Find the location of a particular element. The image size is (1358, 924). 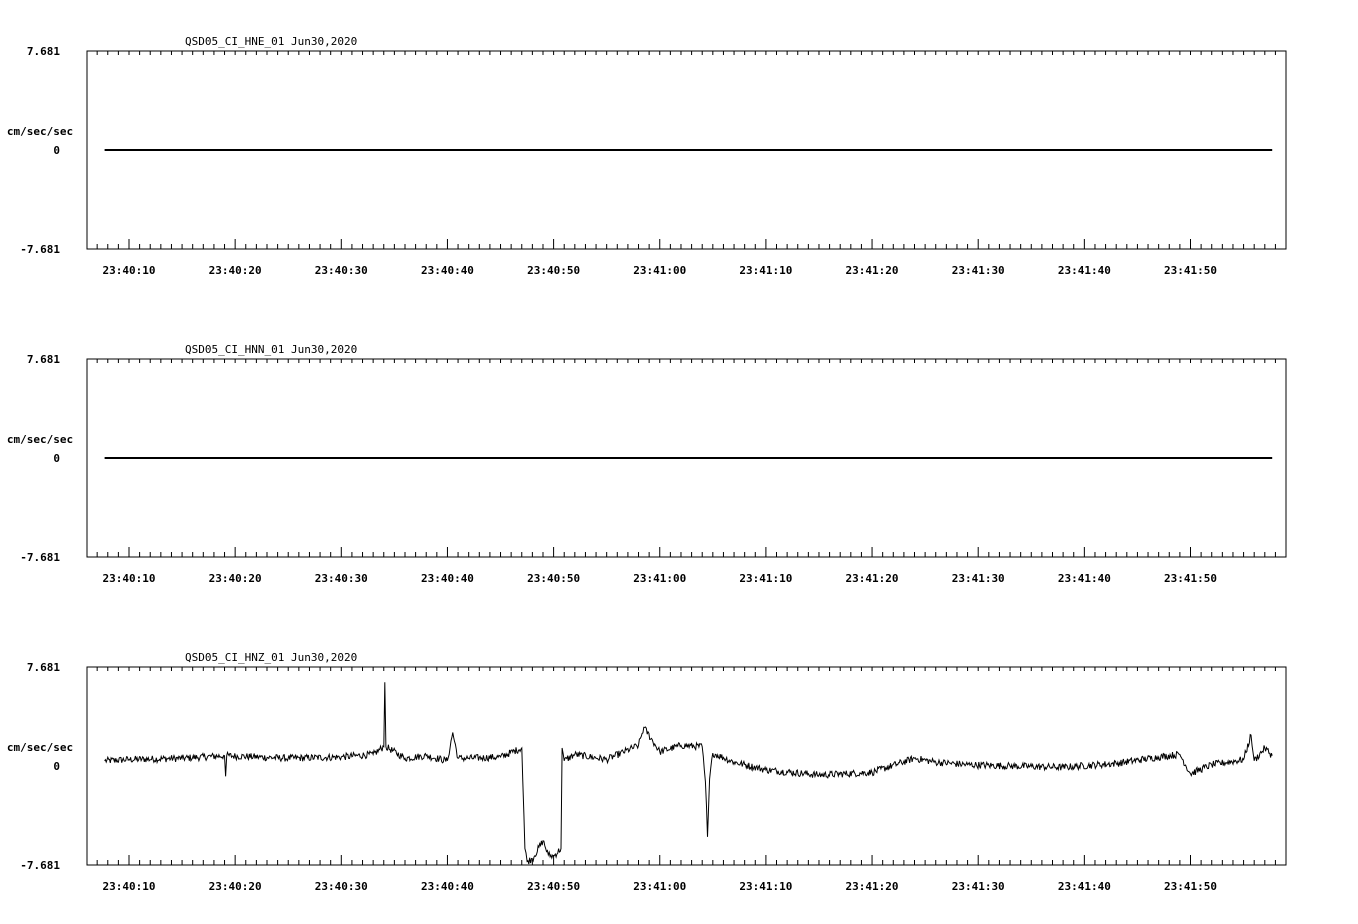

panel-title: QSD05_CI_HNN_01 Jun30,2020 is located at coordinates (271, 349).